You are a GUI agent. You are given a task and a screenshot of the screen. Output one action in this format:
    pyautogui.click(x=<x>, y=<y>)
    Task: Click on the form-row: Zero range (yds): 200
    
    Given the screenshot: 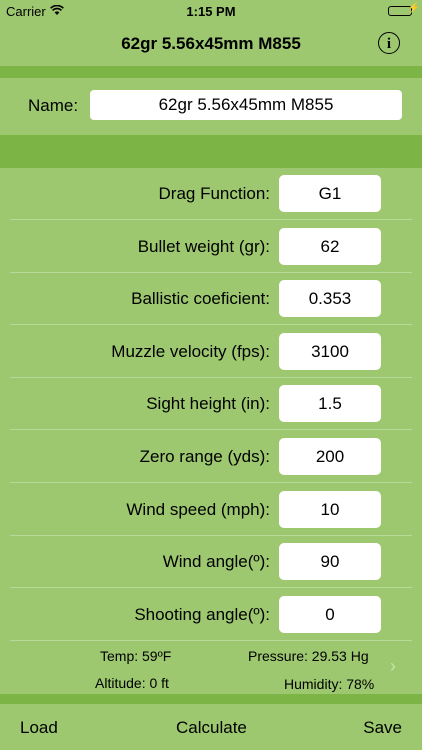 What is the action you would take?
    pyautogui.click(x=211, y=457)
    